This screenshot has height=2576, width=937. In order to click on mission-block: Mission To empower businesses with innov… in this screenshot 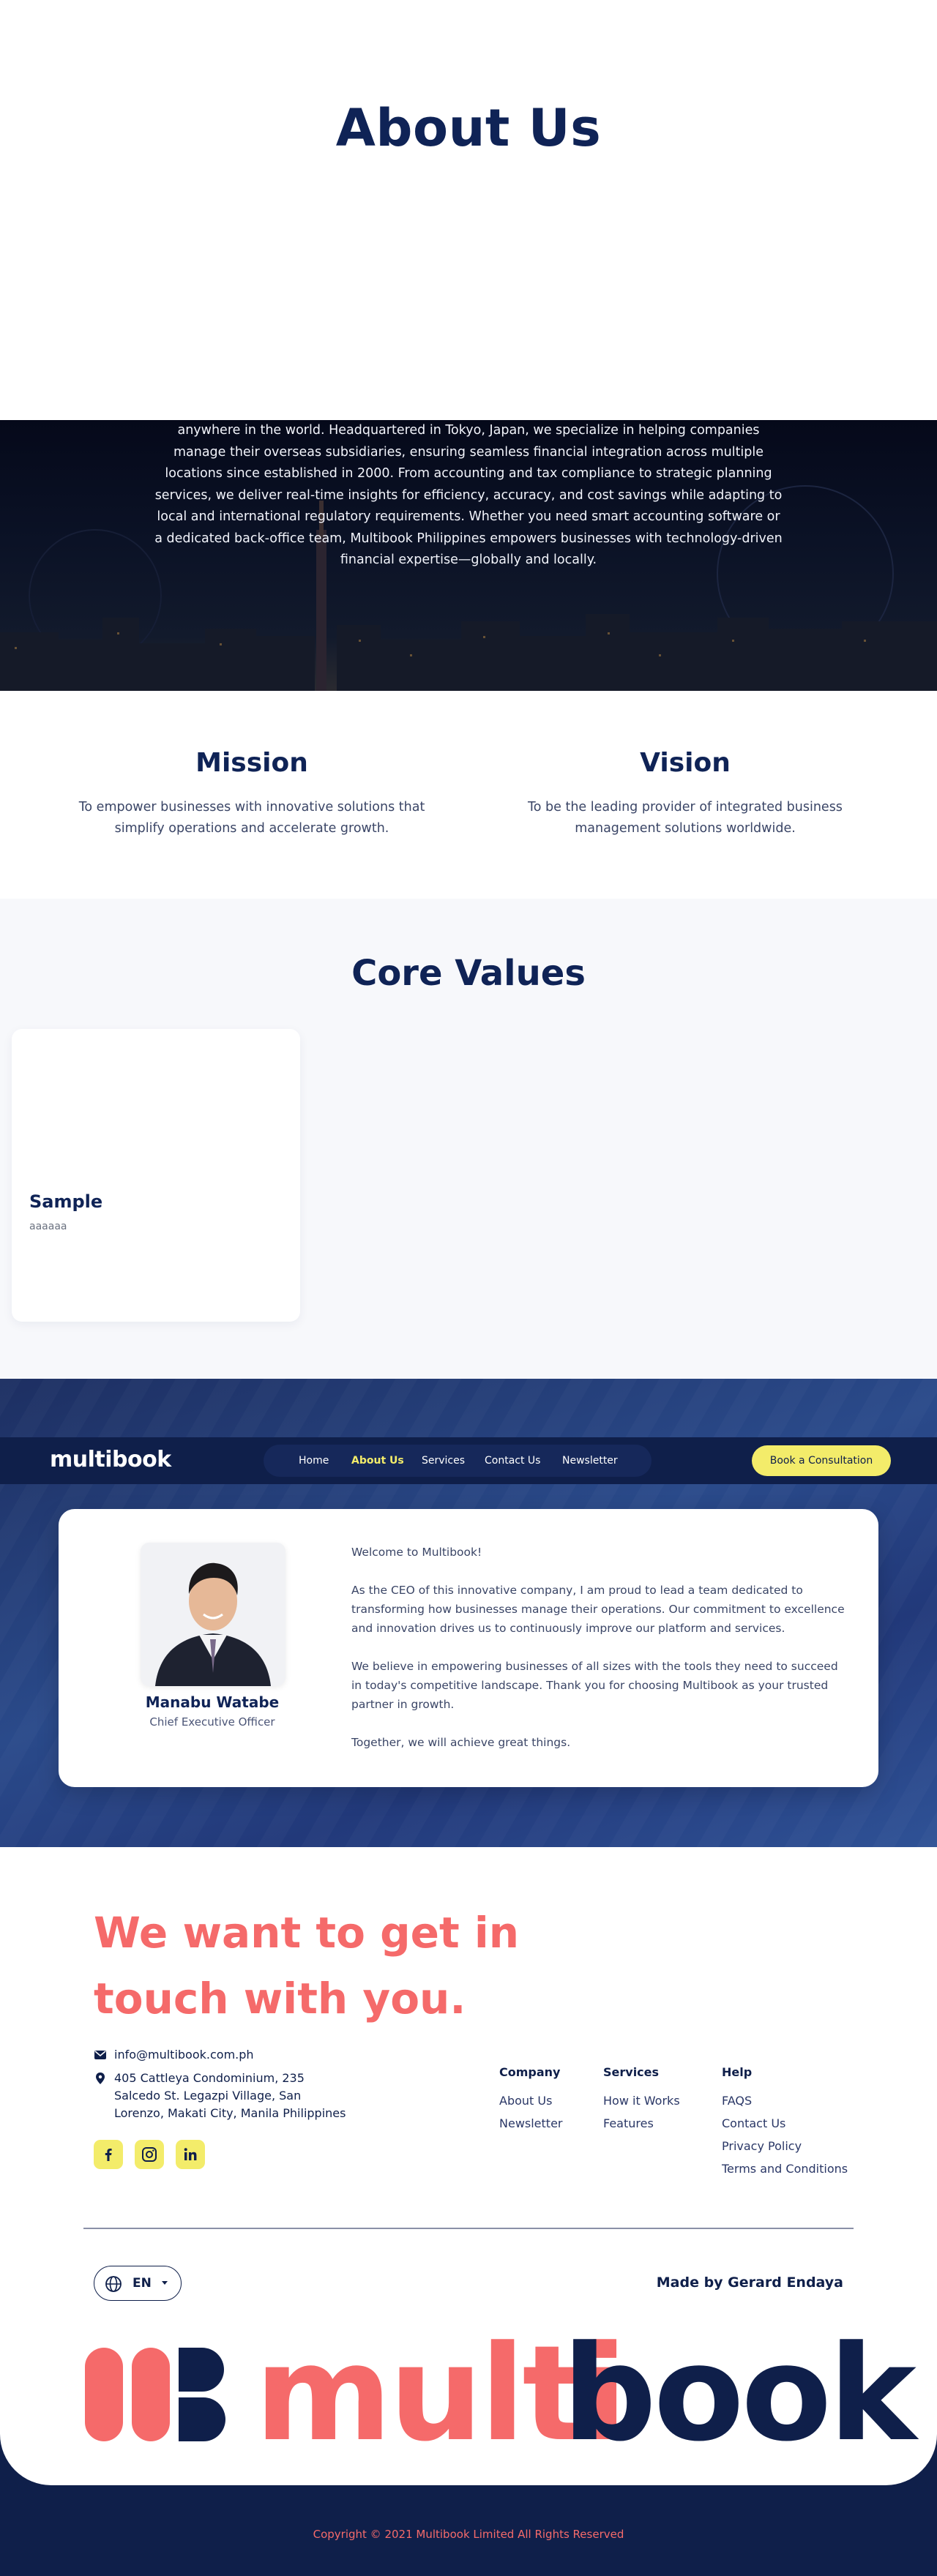, I will do `click(252, 793)`.